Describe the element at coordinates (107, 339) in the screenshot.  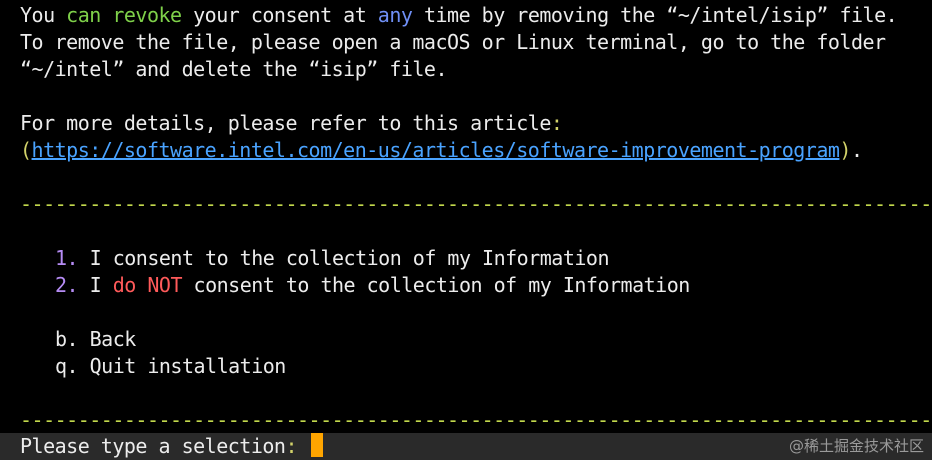
I see `option-label: Back` at that location.